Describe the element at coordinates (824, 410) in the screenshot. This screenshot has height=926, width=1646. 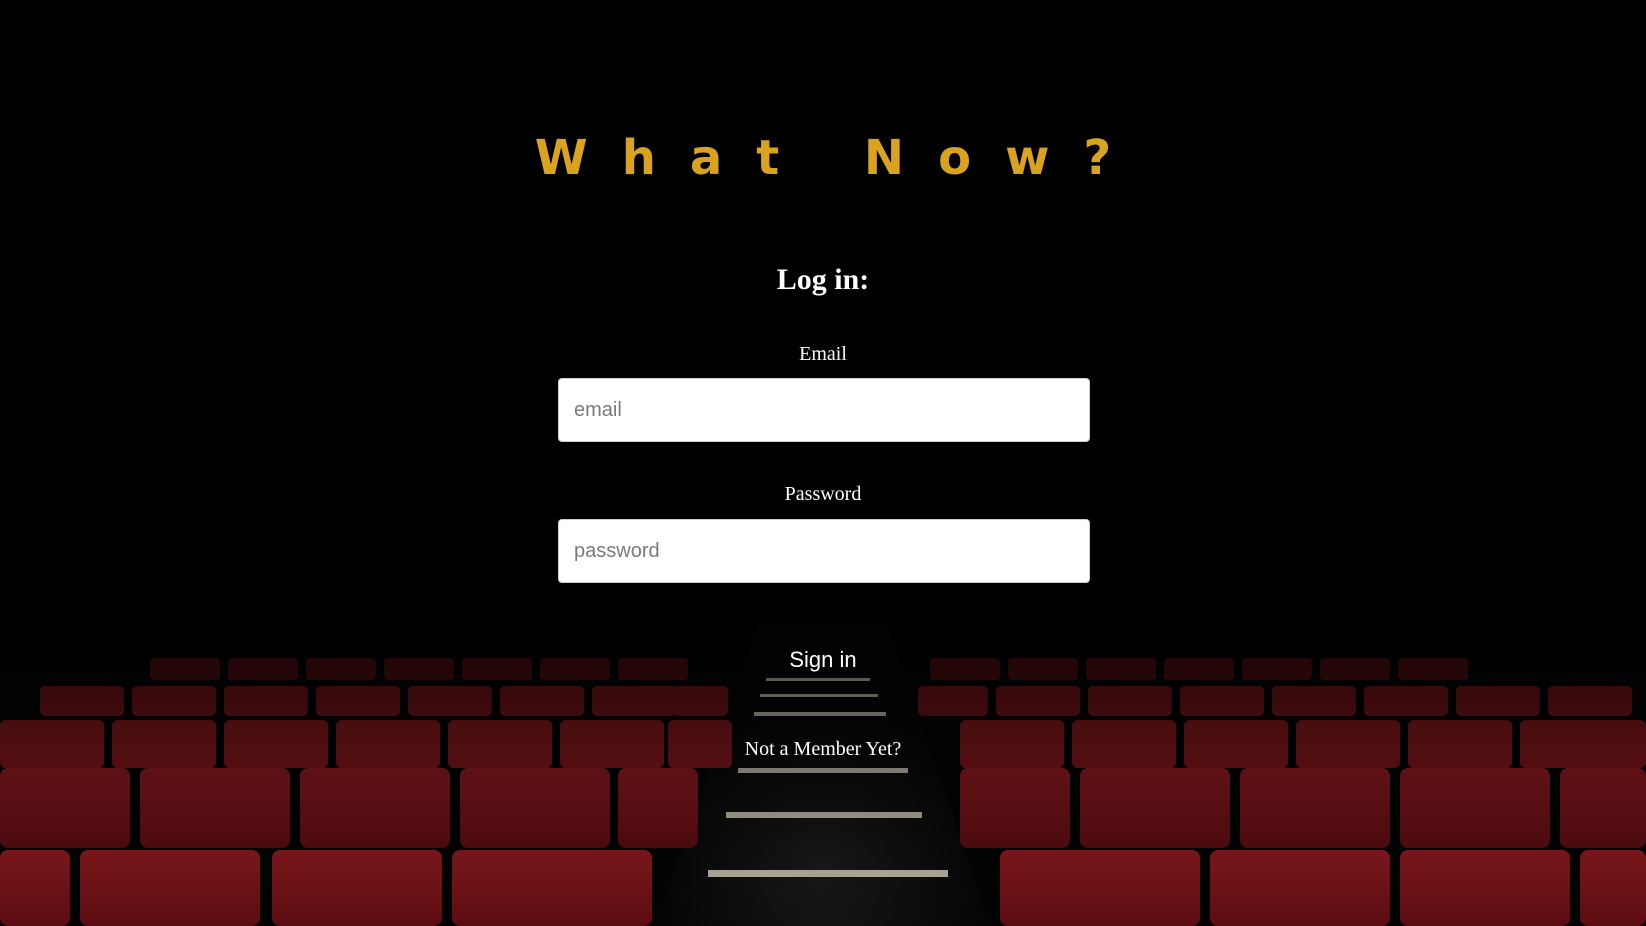
I see `email-field` at that location.